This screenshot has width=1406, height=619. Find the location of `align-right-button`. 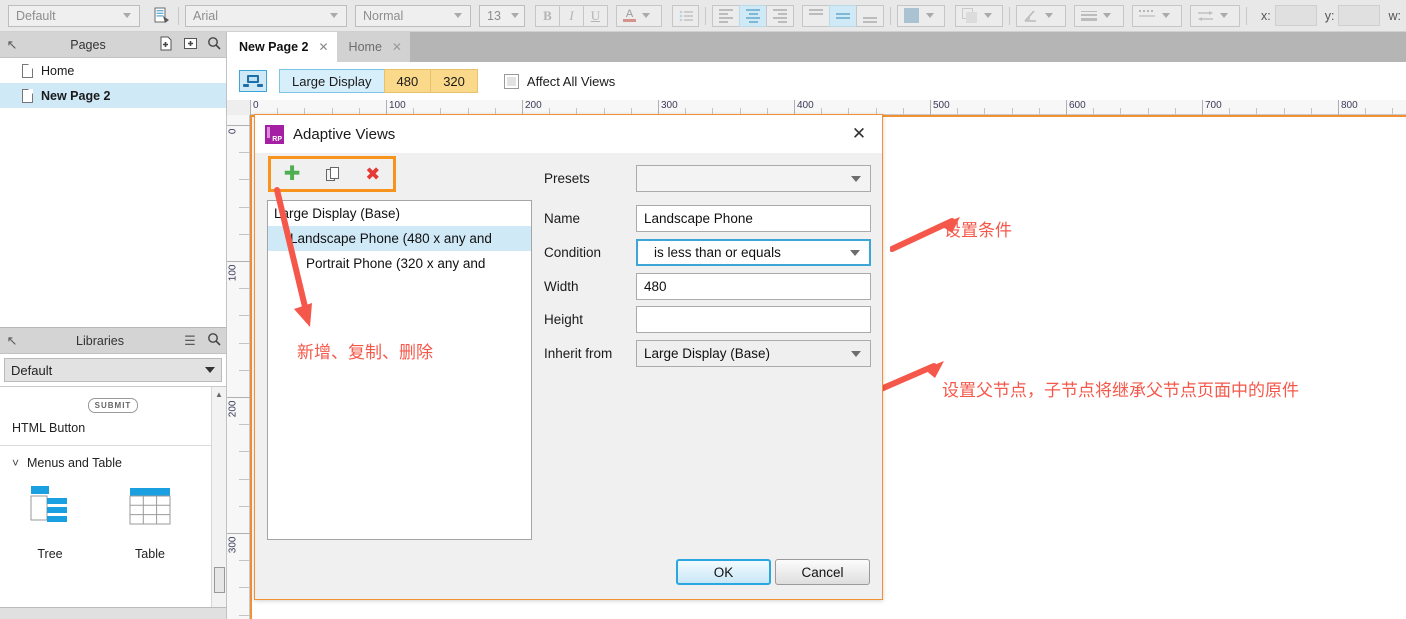

align-right-button is located at coordinates (780, 15).